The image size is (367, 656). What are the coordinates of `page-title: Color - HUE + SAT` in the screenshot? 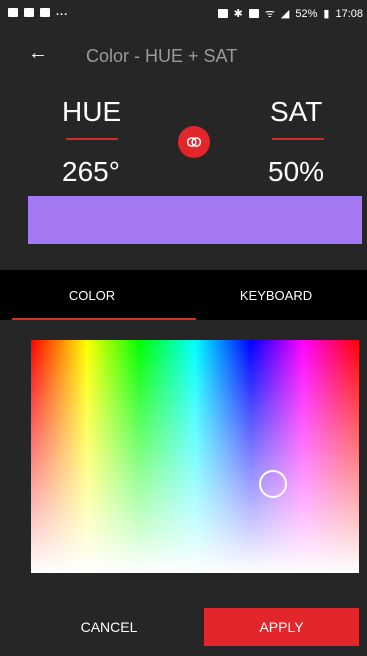 It's located at (162, 56).